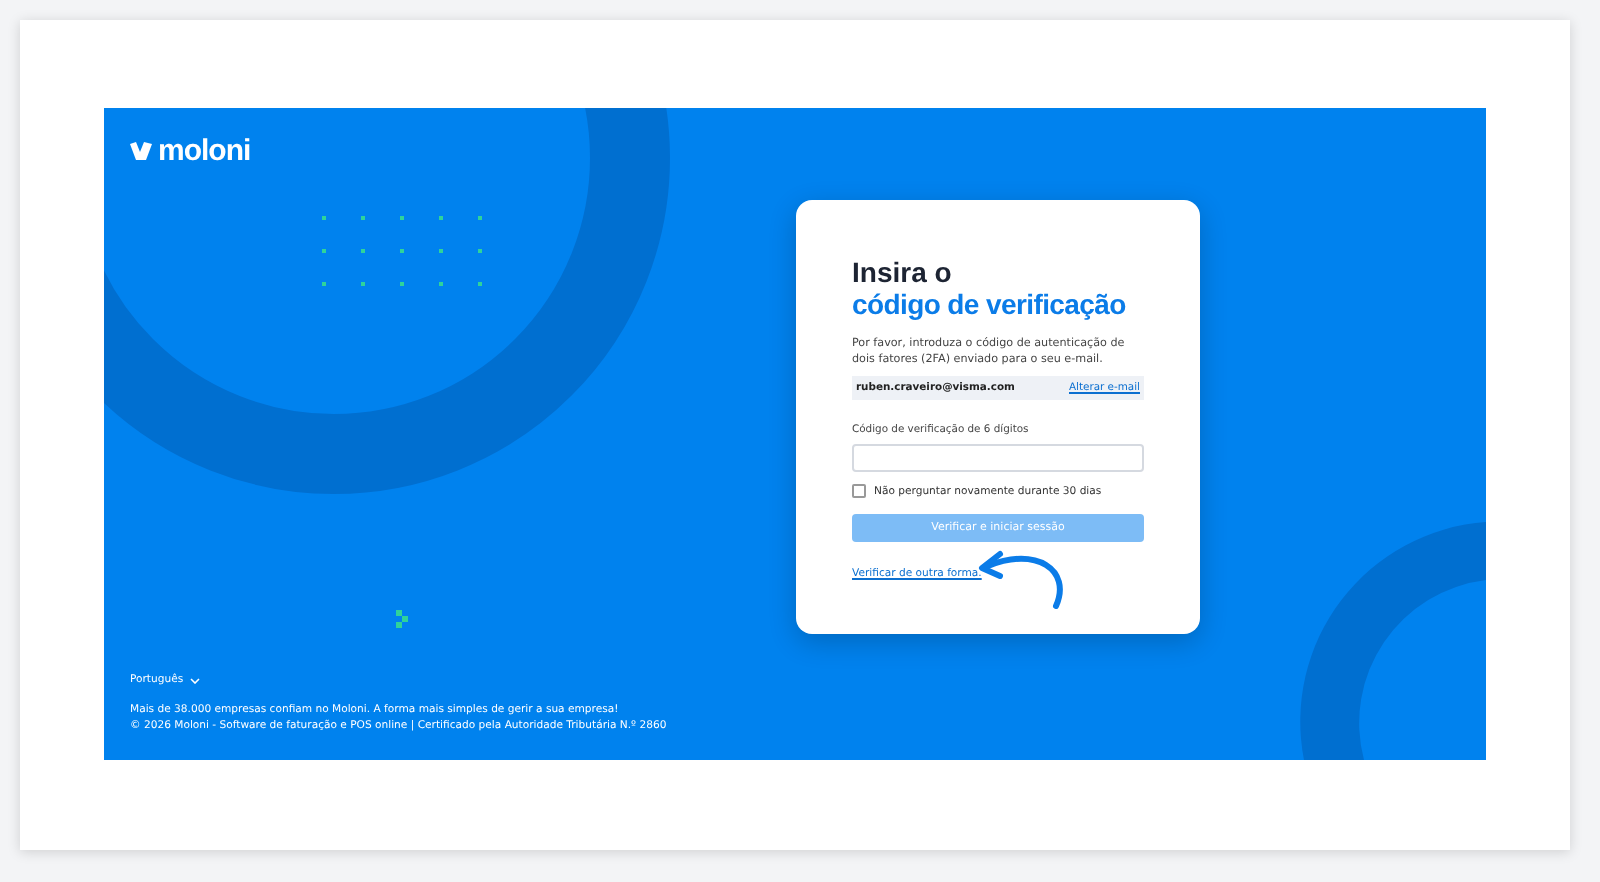 The height and width of the screenshot is (882, 1600). What do you see at coordinates (204, 151) in the screenshot?
I see `brand-name: moloni` at bounding box center [204, 151].